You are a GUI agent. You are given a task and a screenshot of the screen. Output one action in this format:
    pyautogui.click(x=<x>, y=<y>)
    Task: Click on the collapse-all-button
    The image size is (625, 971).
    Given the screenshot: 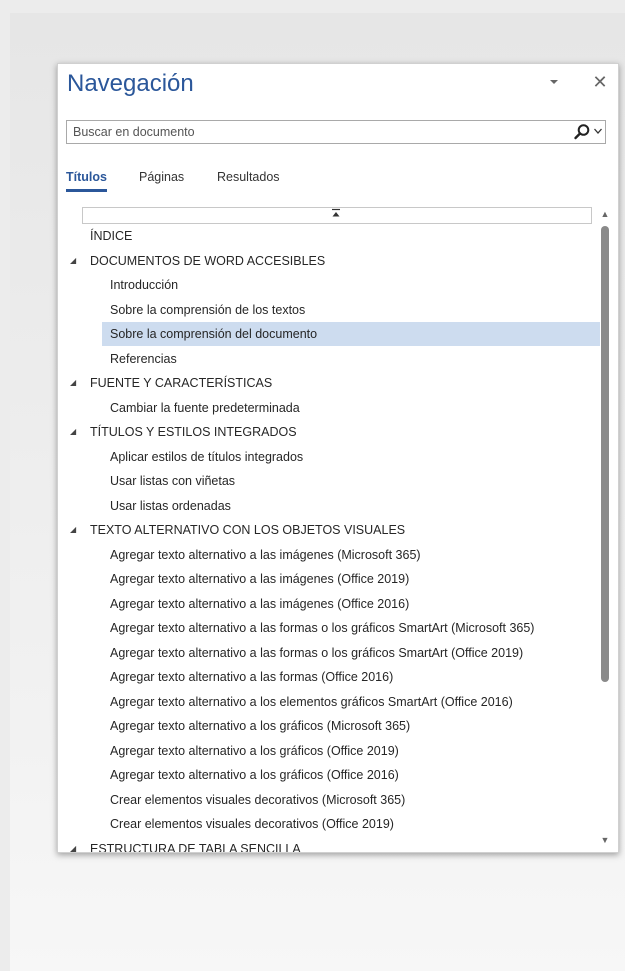 What is the action you would take?
    pyautogui.click(x=337, y=215)
    